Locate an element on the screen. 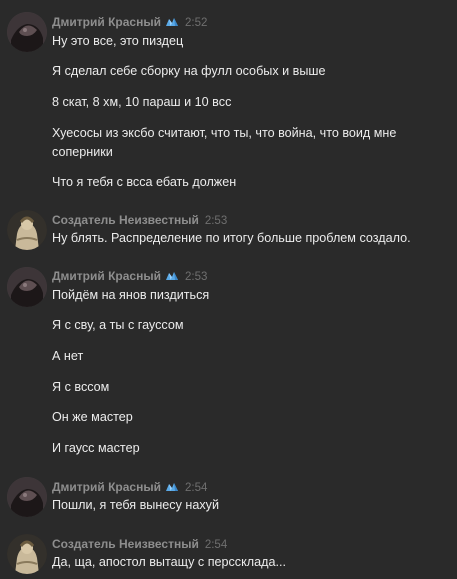  message-text: Он же мастер is located at coordinates (92, 417).